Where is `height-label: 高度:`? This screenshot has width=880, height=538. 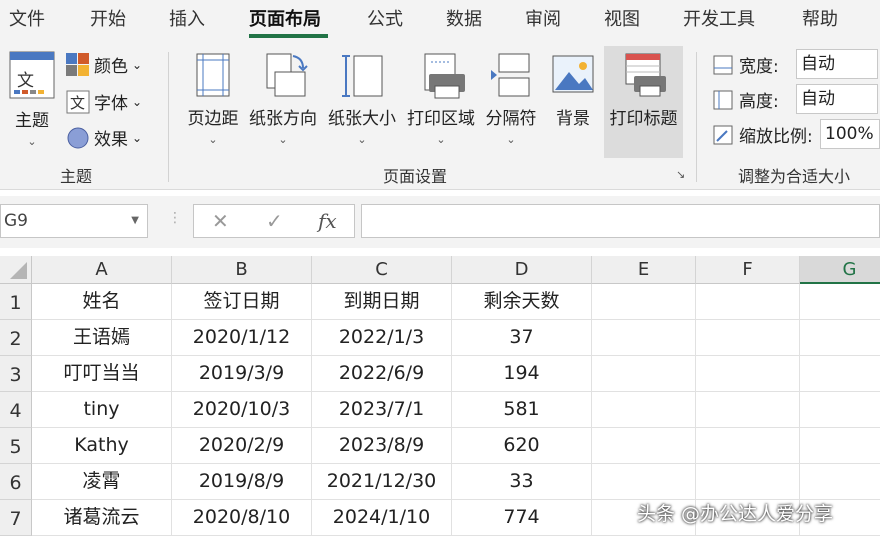
height-label: 高度: is located at coordinates (759, 102).